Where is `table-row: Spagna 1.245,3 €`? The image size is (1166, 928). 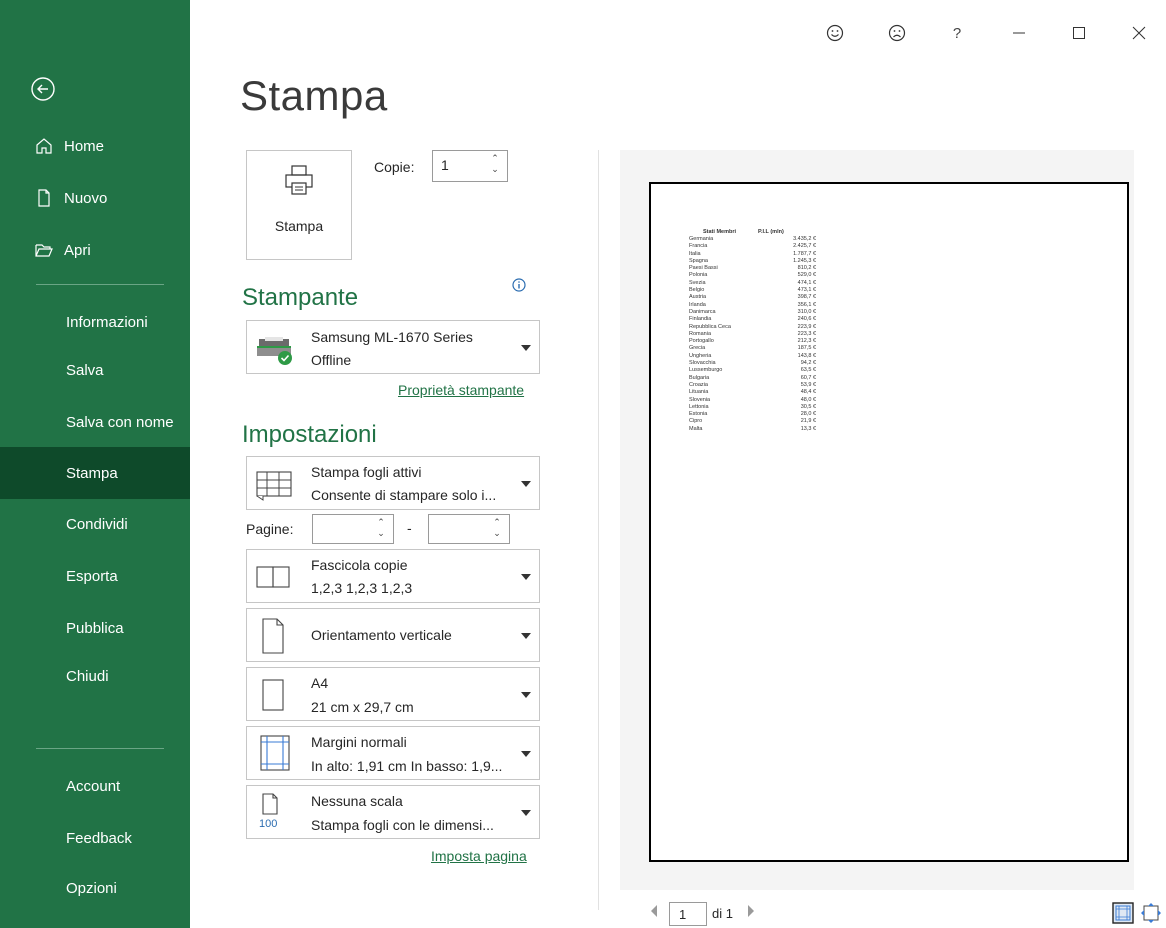
table-row: Spagna 1.245,3 € is located at coordinates (752, 261).